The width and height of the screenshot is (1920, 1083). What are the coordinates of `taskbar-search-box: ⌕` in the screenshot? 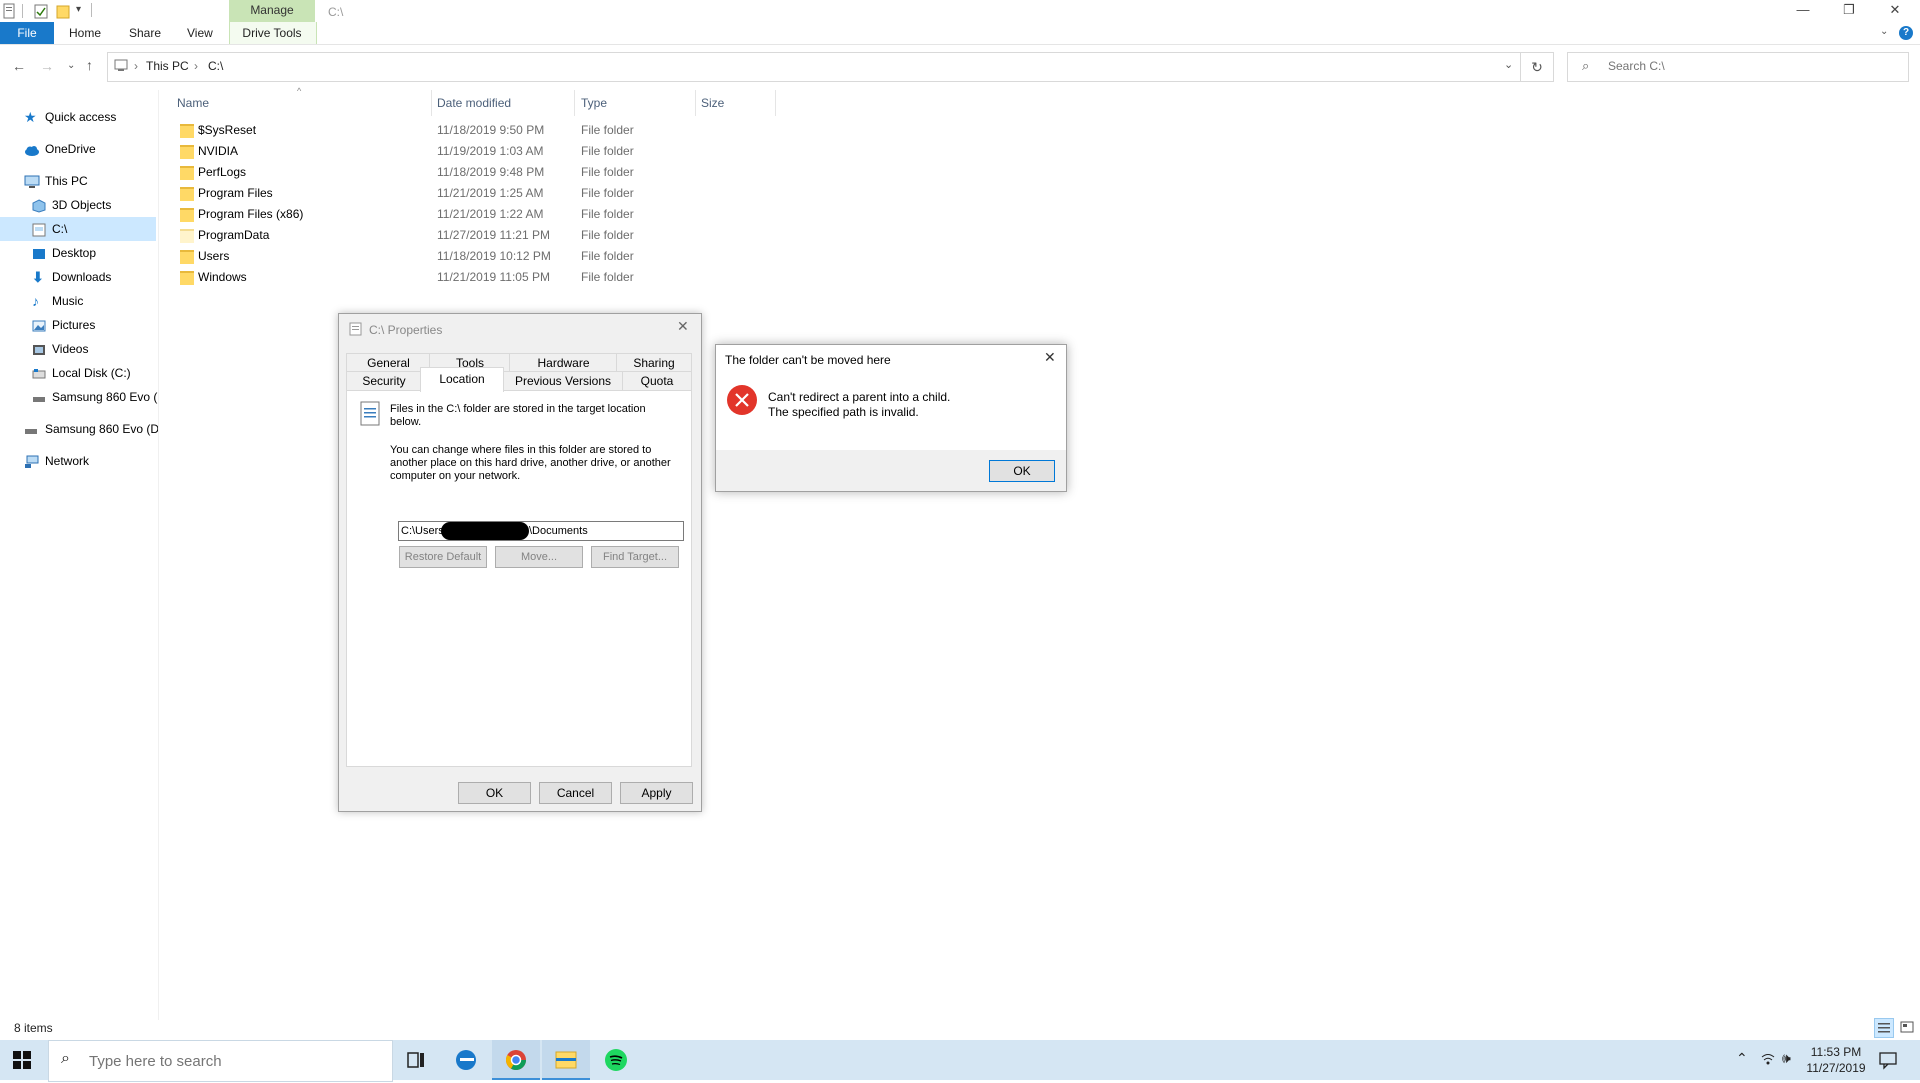 It's located at (220, 1061).